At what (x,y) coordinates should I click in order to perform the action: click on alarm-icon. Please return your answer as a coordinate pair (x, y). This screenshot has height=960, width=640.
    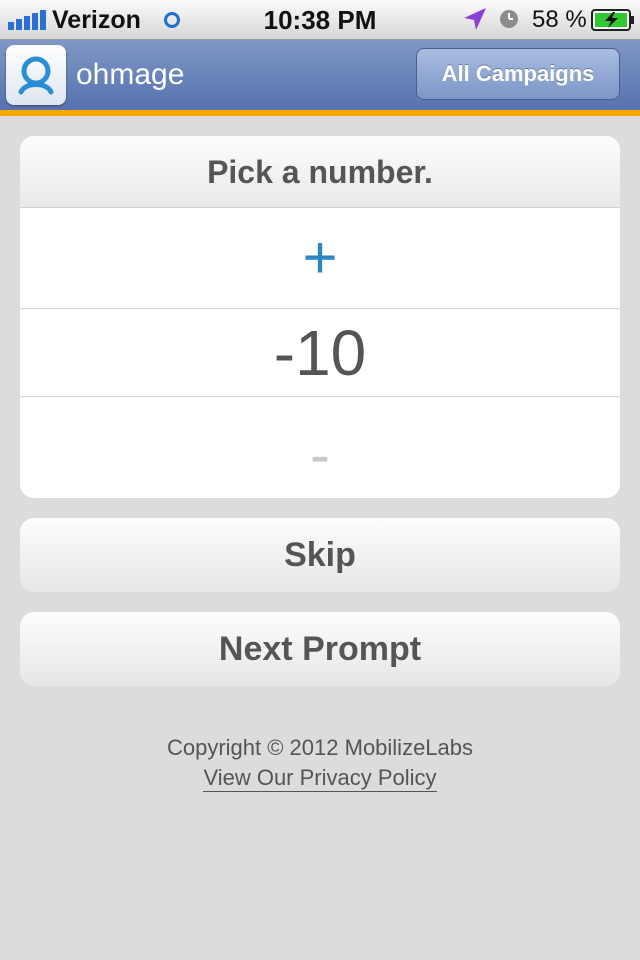
    Looking at the image, I should click on (509, 19).